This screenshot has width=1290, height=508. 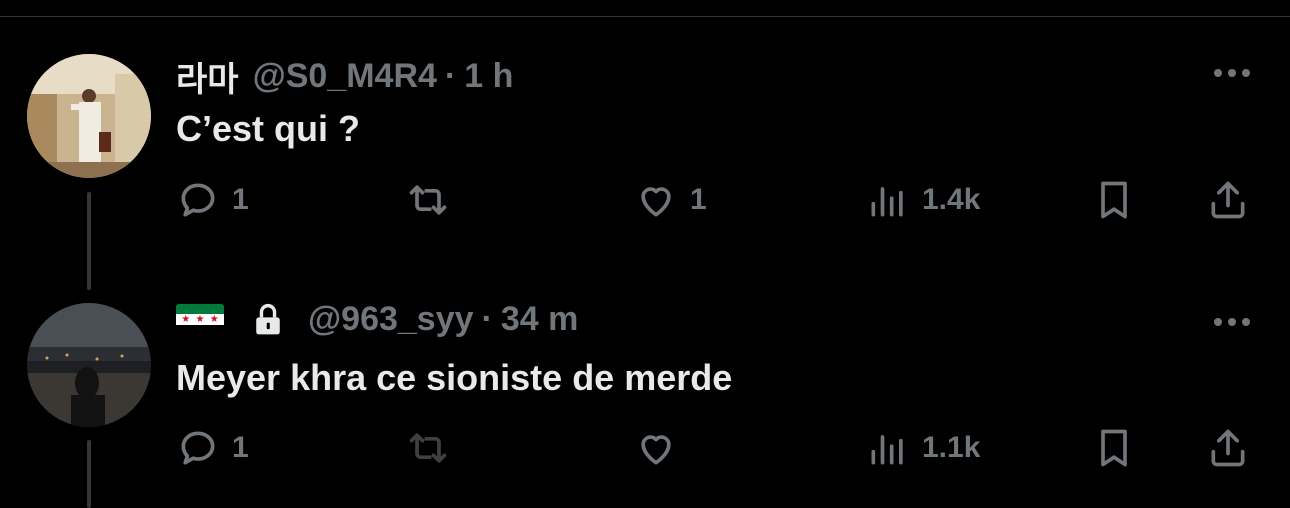 What do you see at coordinates (428, 448) in the screenshot?
I see `retweet-icon` at bounding box center [428, 448].